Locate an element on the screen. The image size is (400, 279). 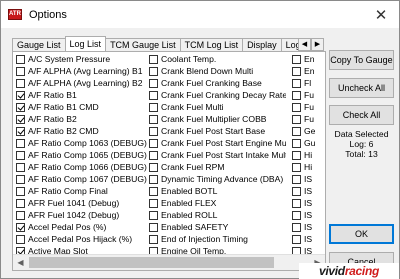
list-item: A/F Ratio B1 CMD is located at coordinates (81, 107).